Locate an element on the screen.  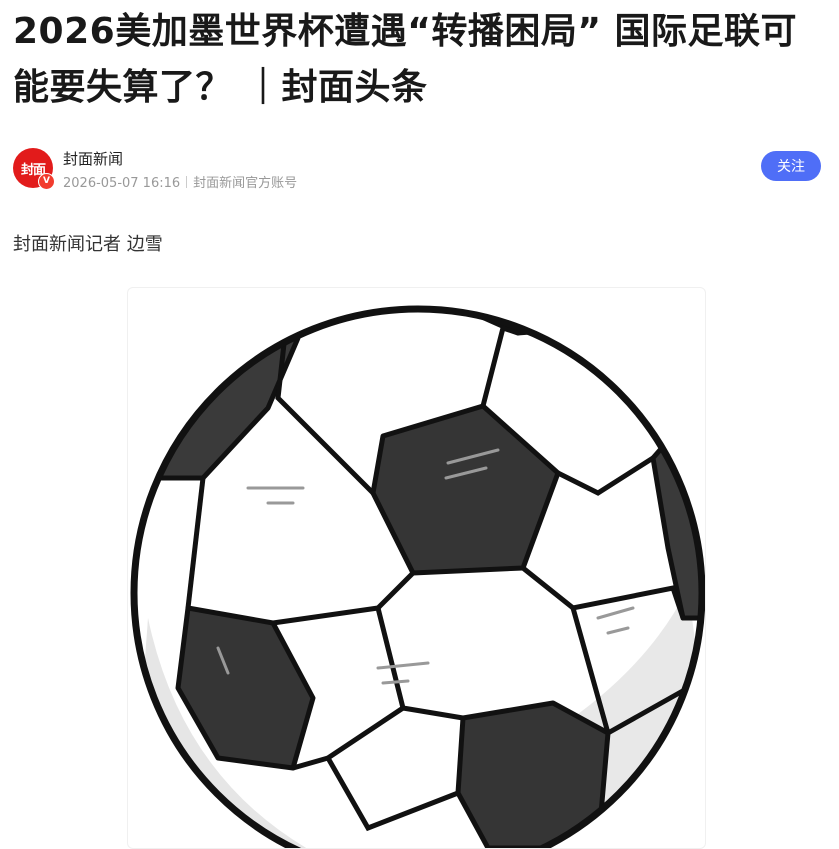
follow-button: 关注 is located at coordinates (791, 166).